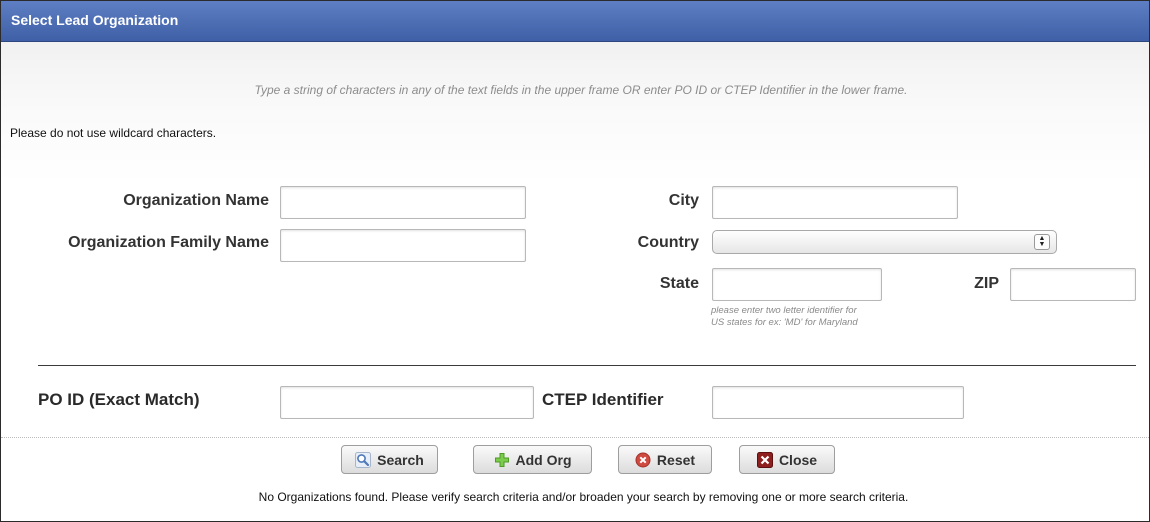 This screenshot has height=522, width=1150. I want to click on state-input, so click(797, 284).